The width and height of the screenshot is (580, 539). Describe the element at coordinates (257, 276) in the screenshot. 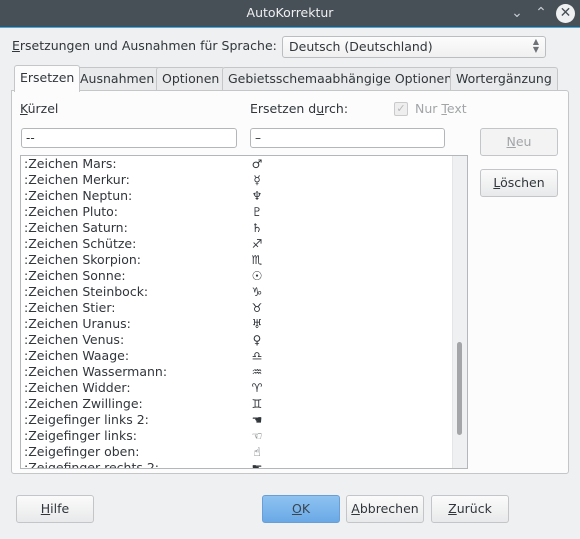

I see `list-item-replacement: ☉` at that location.